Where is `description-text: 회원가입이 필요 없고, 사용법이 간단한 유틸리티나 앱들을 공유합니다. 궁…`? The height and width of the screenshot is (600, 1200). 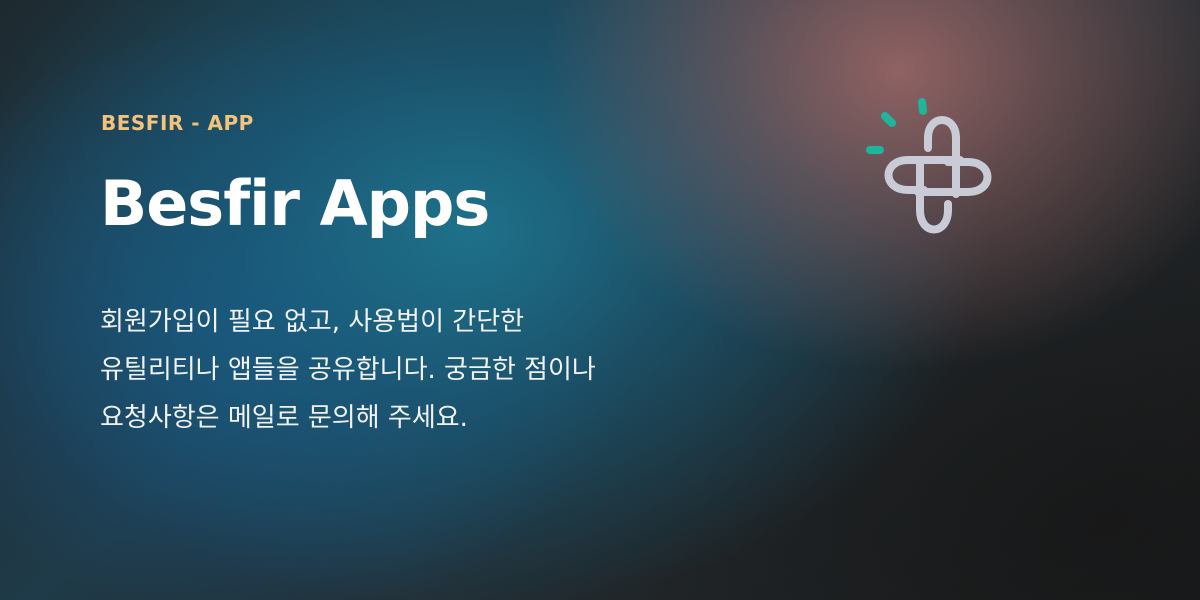 description-text: 회원가입이 필요 없고, 사용법이 간단한 유틸리티나 앱들을 공유합니다. 궁… is located at coordinates (348, 370).